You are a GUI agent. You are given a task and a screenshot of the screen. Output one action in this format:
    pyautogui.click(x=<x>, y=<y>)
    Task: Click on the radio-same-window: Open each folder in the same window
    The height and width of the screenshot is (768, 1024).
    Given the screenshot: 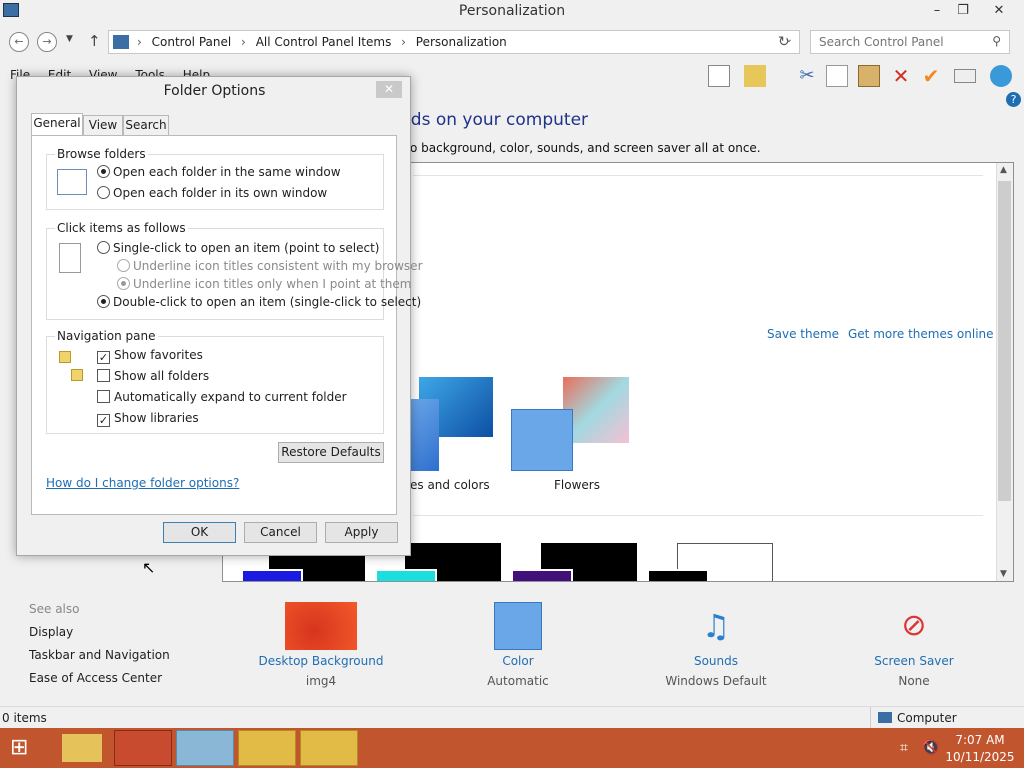 What is the action you would take?
    pyautogui.click(x=219, y=172)
    